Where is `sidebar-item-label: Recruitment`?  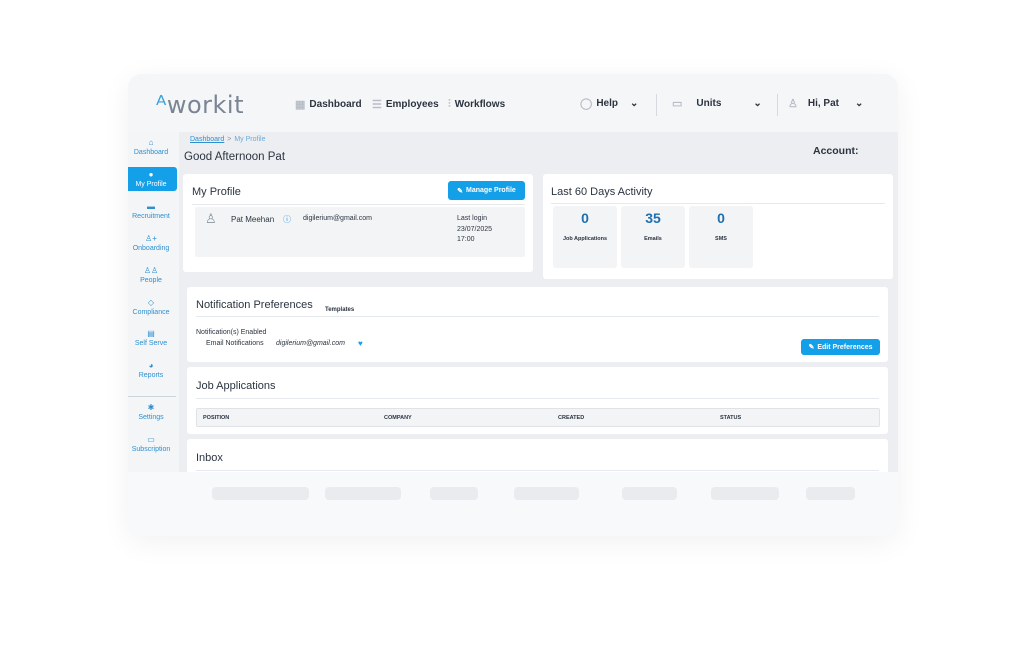 sidebar-item-label: Recruitment is located at coordinates (151, 216).